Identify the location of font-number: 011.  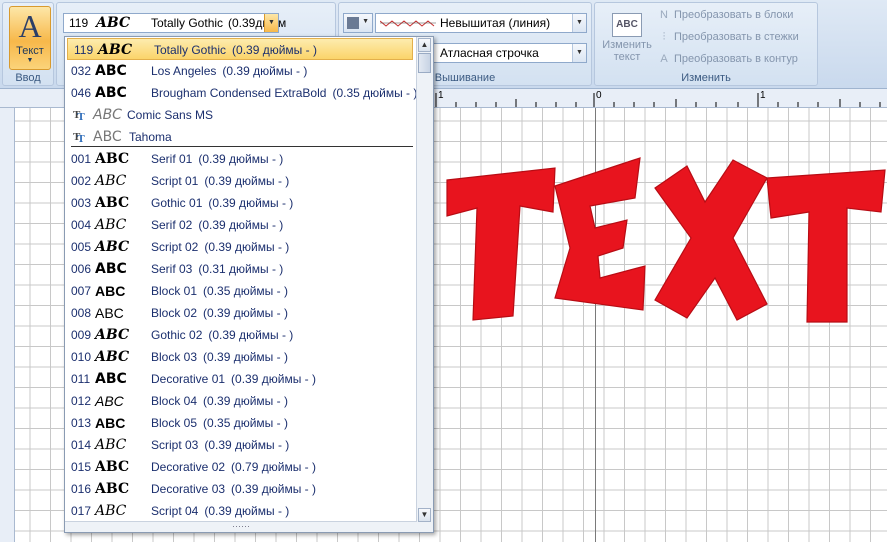
(81, 379).